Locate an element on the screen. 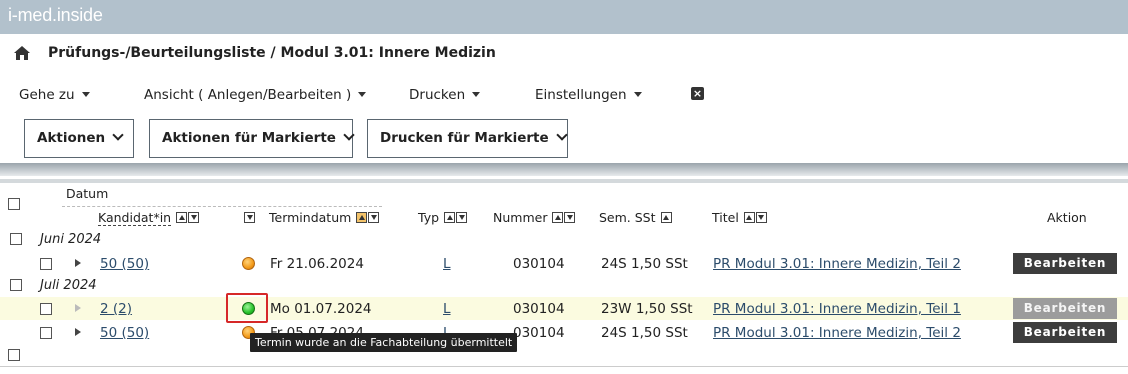 The width and height of the screenshot is (1128, 374). actions-label: Aktionen is located at coordinates (71, 138).